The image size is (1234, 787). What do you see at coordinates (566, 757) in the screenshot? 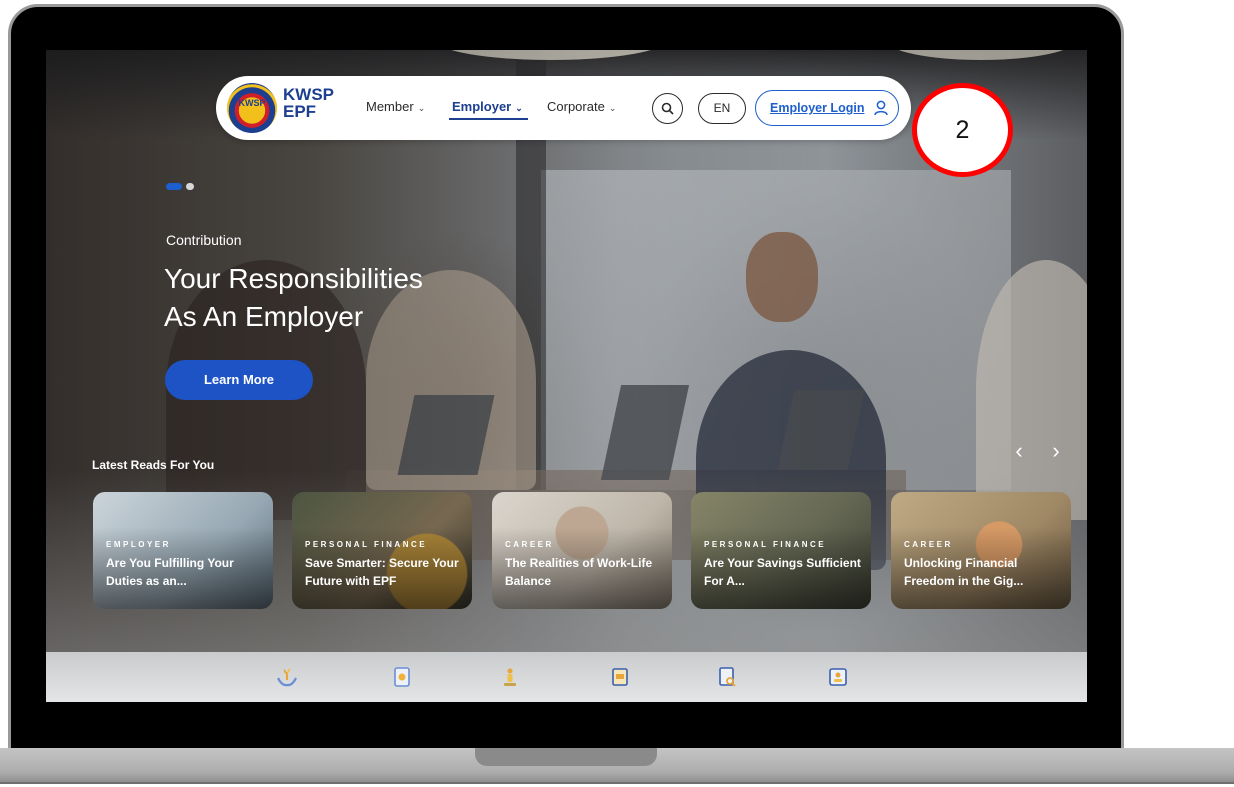
I see `laptop-notch` at bounding box center [566, 757].